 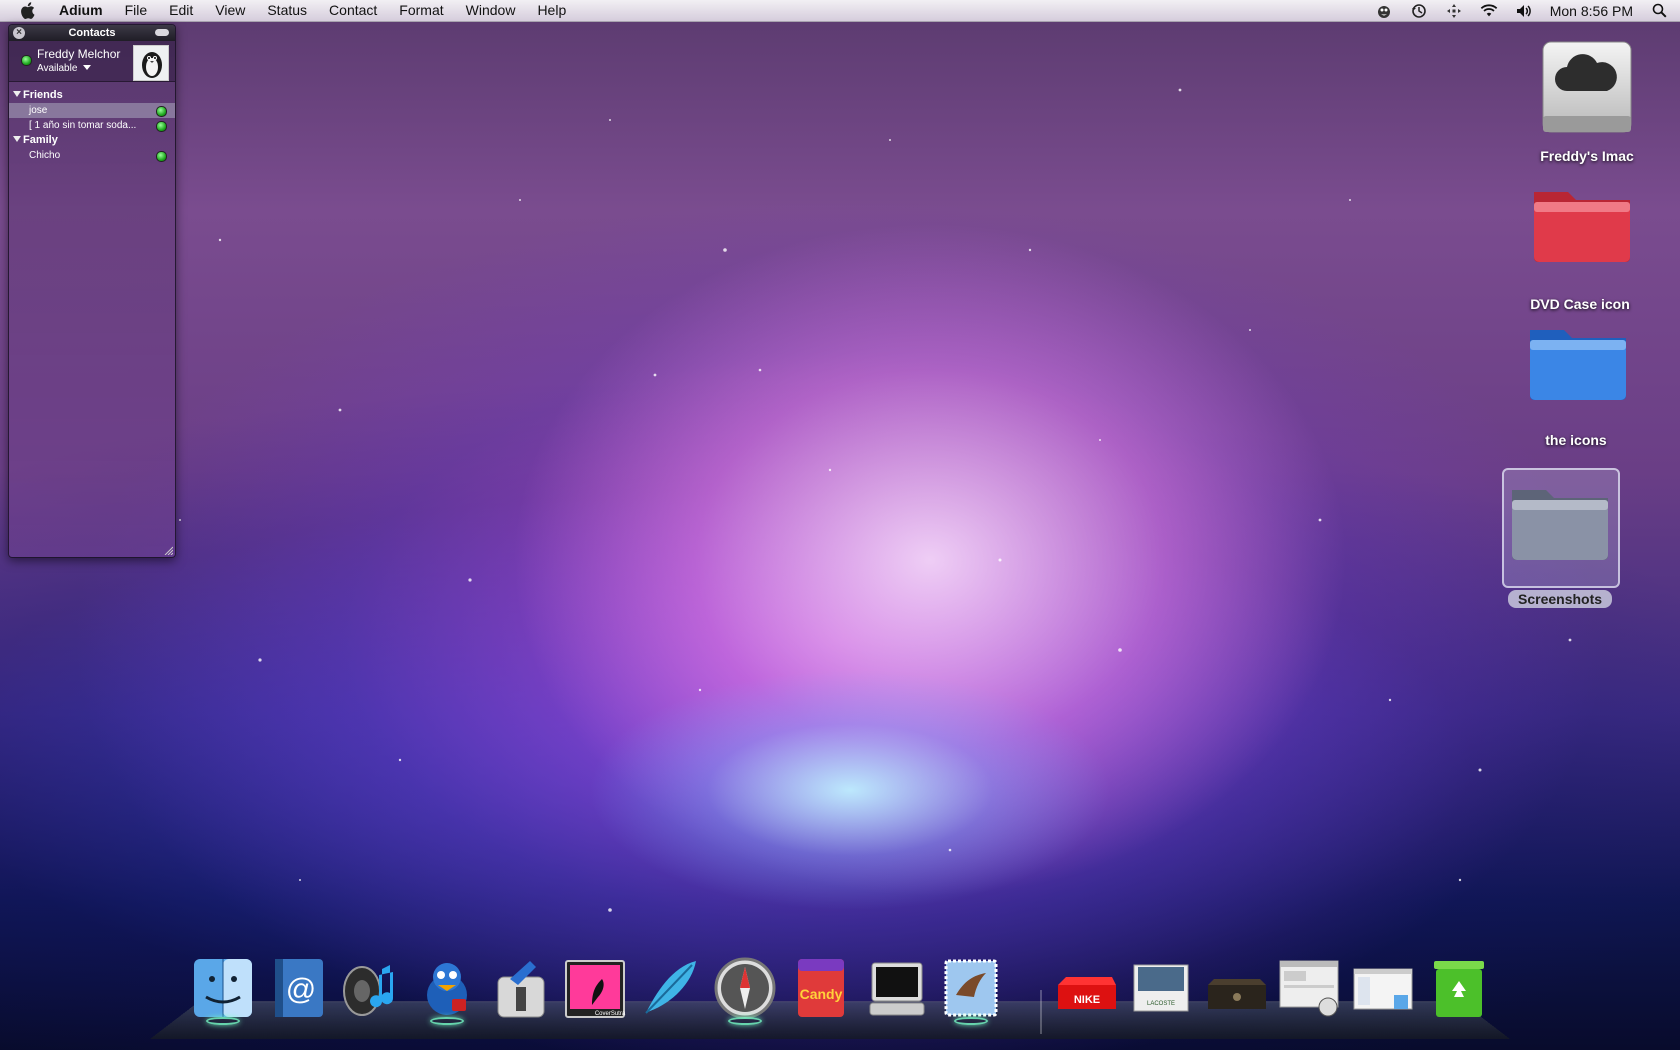 What do you see at coordinates (821, 994) in the screenshot?
I see `svg-text: Candy` at bounding box center [821, 994].